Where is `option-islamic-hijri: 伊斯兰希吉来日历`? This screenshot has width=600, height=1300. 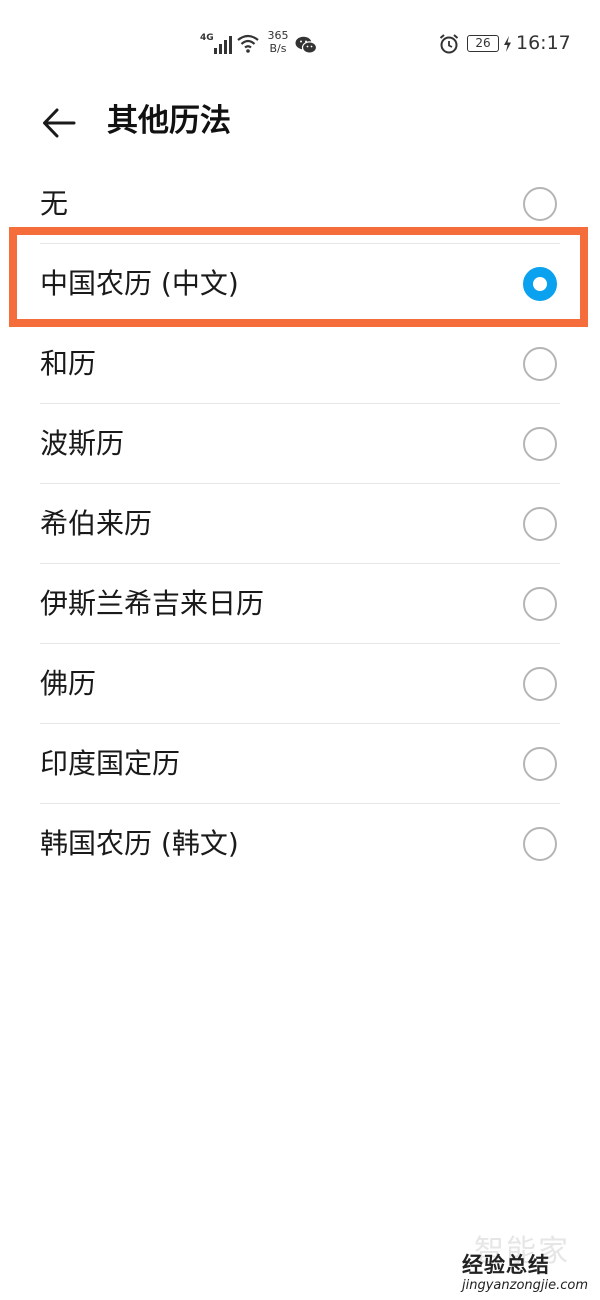
option-islamic-hijri: 伊斯兰希吉来日历 is located at coordinates (300, 604).